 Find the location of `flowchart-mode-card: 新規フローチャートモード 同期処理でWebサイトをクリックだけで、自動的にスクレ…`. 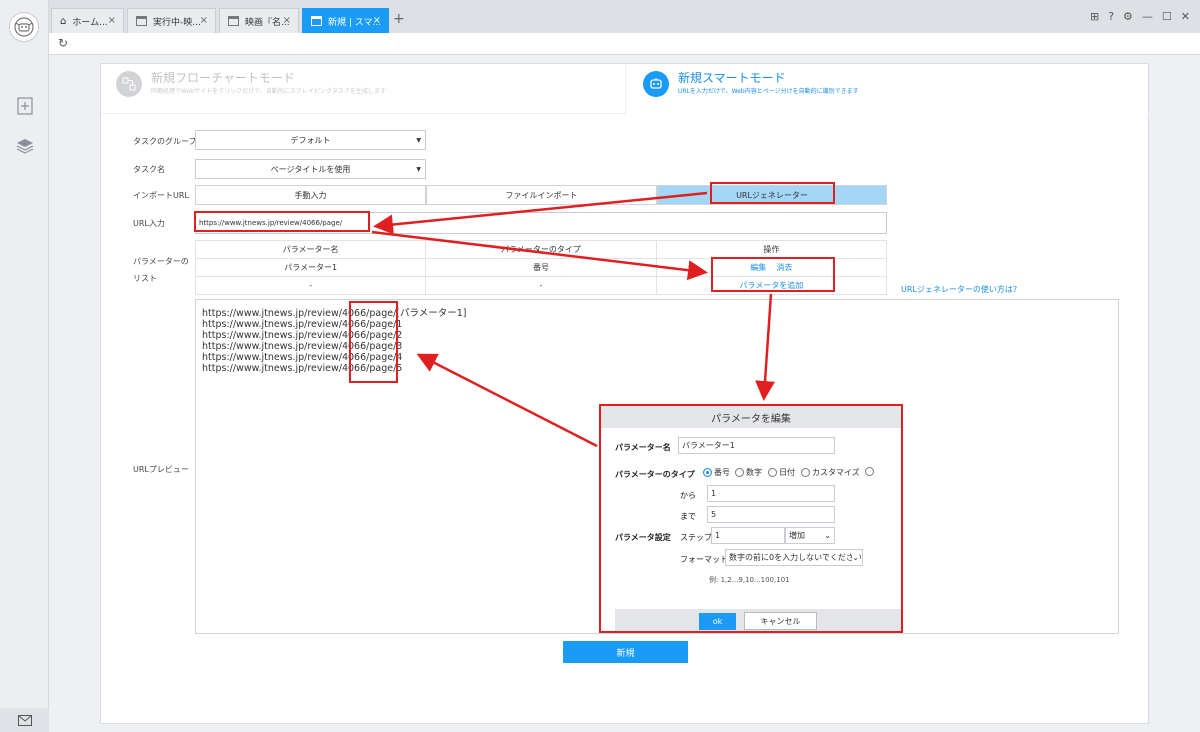

flowchart-mode-card: 新規フローチャートモード 同期処理でWebサイトをクリックだけで、自動的にスクレ… is located at coordinates (363, 89).